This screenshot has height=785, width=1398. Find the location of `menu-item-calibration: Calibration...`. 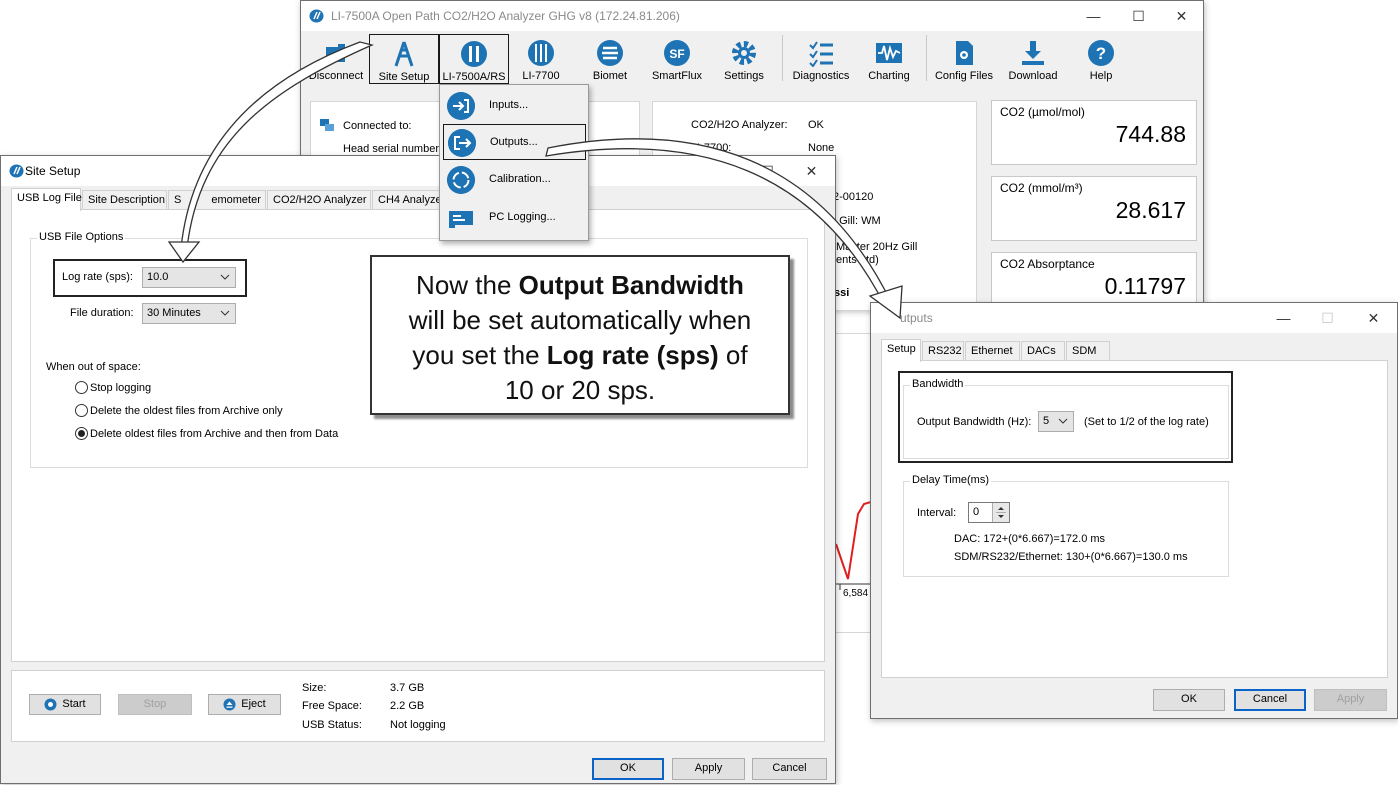

menu-item-calibration: Calibration... is located at coordinates (514, 180).